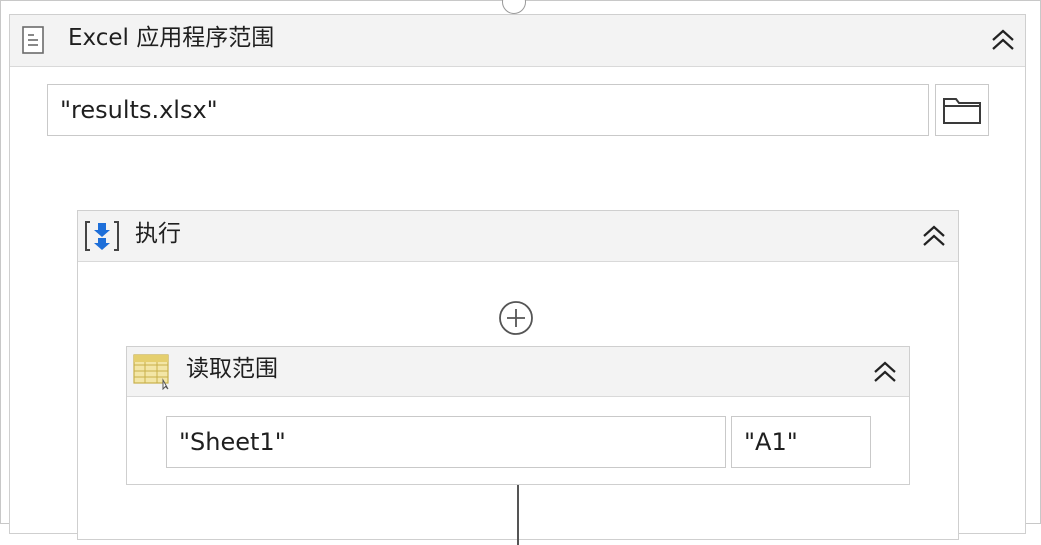 The height and width of the screenshot is (545, 1041). Describe the element at coordinates (516, 318) in the screenshot. I see `add-activity-icon` at that location.